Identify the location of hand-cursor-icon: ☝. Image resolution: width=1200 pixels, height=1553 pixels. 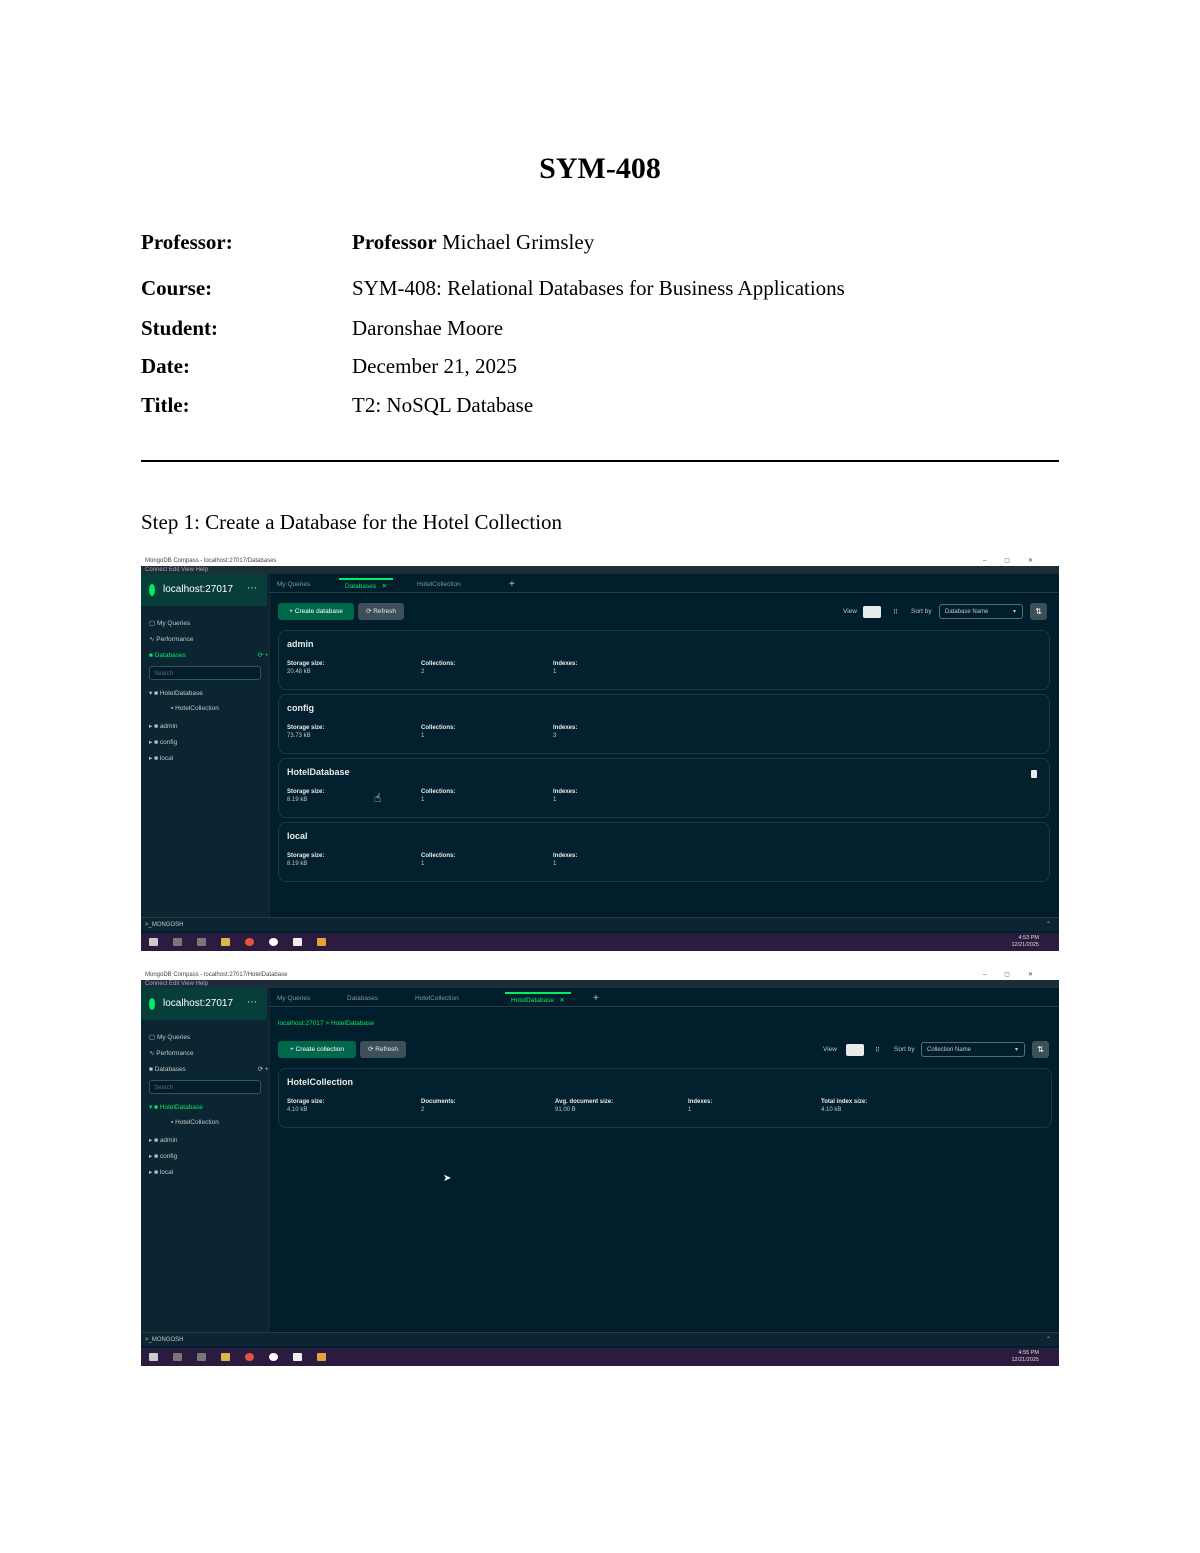
(378, 798).